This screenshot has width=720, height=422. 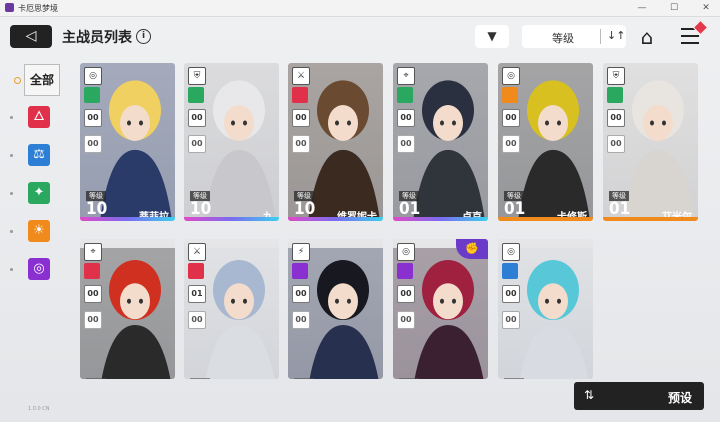 What do you see at coordinates (642, 8) in the screenshot?
I see `minimize-button: —` at bounding box center [642, 8].